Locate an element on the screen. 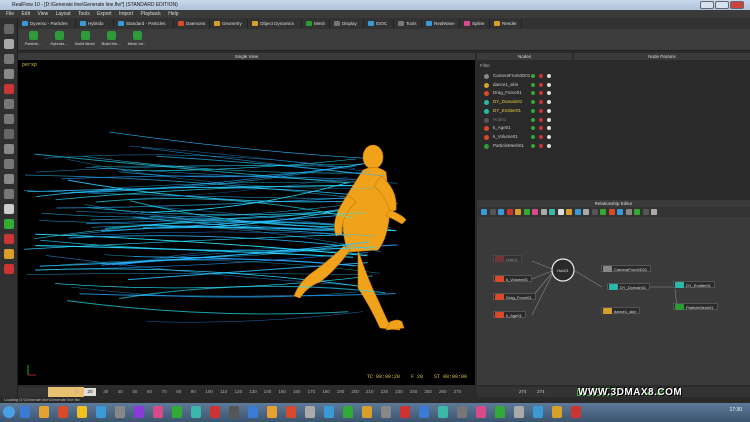  relationship-node-hub-ghost: Hub01 is located at coordinates (507, 258).